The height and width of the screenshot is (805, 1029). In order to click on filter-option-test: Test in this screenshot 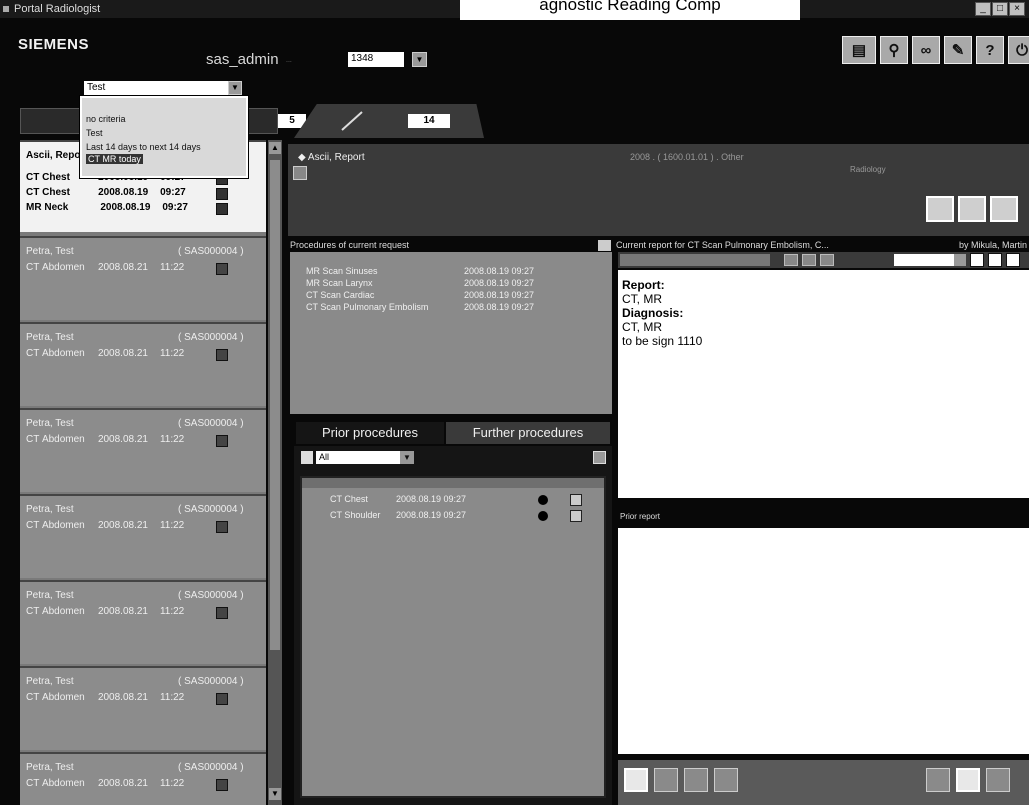, I will do `click(94, 133)`.